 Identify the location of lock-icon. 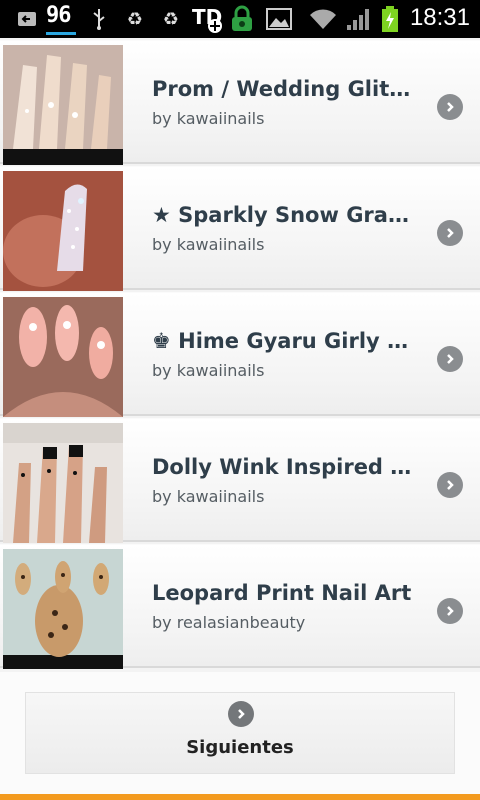
(242, 18).